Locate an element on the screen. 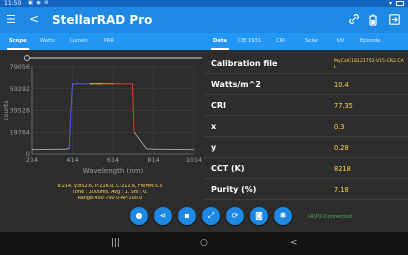 This screenshot has width=408, height=255. y-tick-label: 19764 is located at coordinates (20, 132).